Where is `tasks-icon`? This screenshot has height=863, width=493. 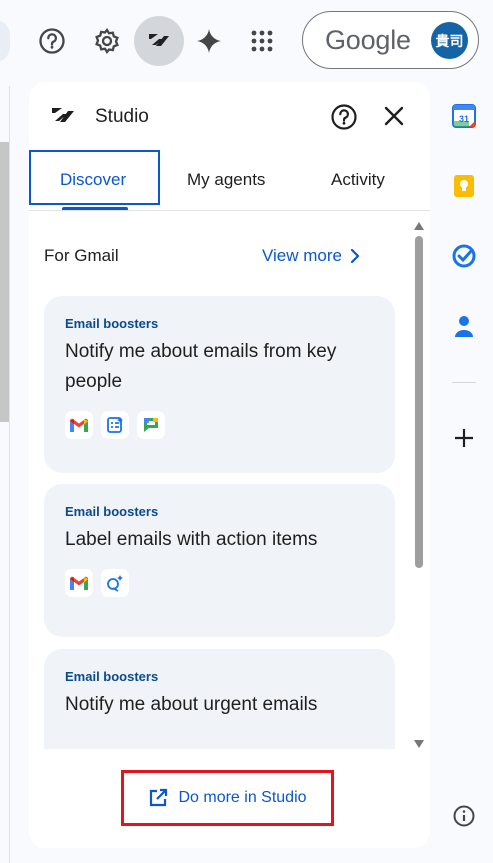 tasks-icon is located at coordinates (464, 256).